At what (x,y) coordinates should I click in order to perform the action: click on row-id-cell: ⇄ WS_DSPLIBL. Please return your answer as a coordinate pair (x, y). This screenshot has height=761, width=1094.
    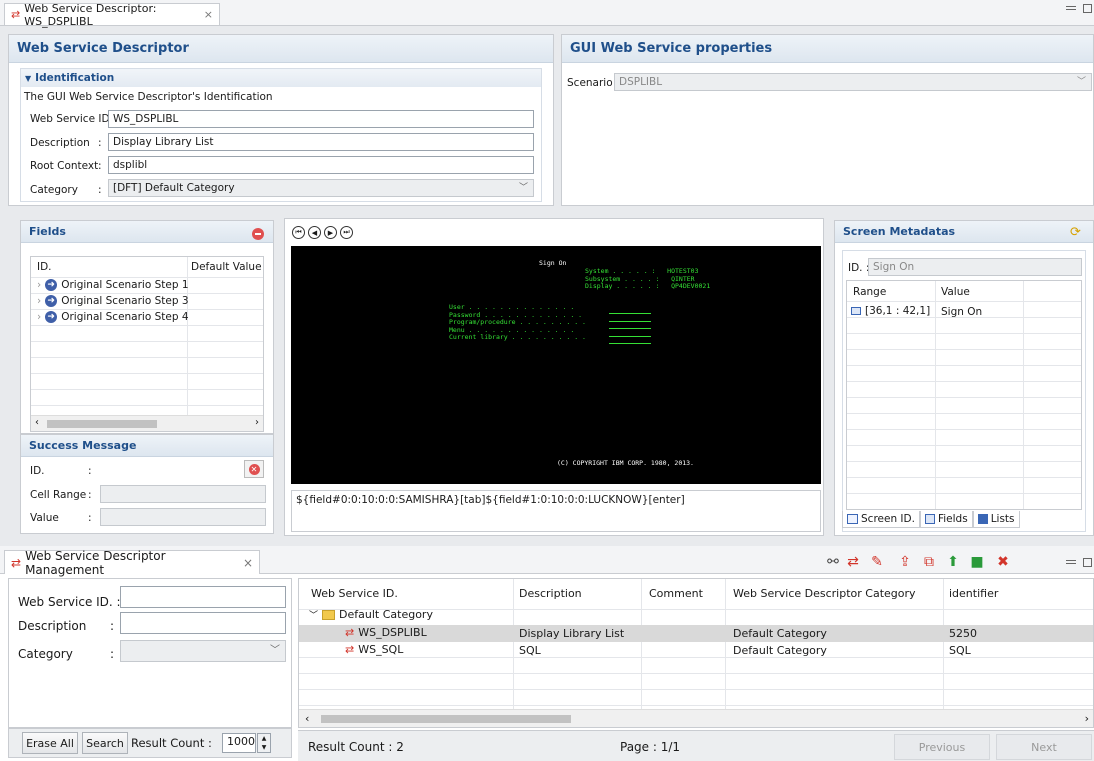
    Looking at the image, I should click on (386, 632).